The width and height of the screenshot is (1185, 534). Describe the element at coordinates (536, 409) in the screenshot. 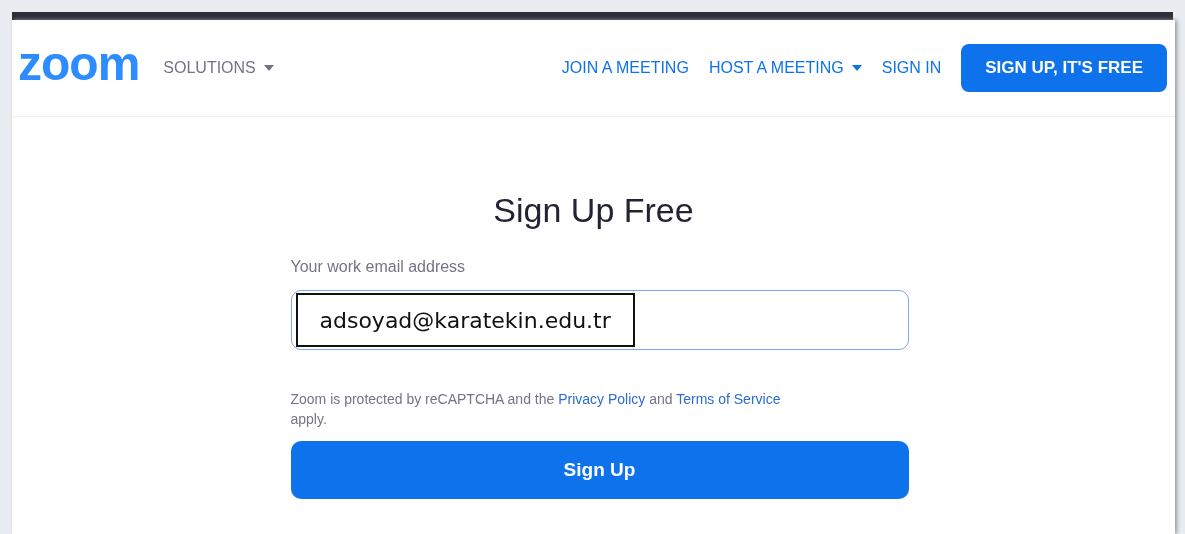

I see `recaptcha-notice: Zoom is protected by reCAPTCHA and the Privacy Policy and Terms of Service apply.` at that location.